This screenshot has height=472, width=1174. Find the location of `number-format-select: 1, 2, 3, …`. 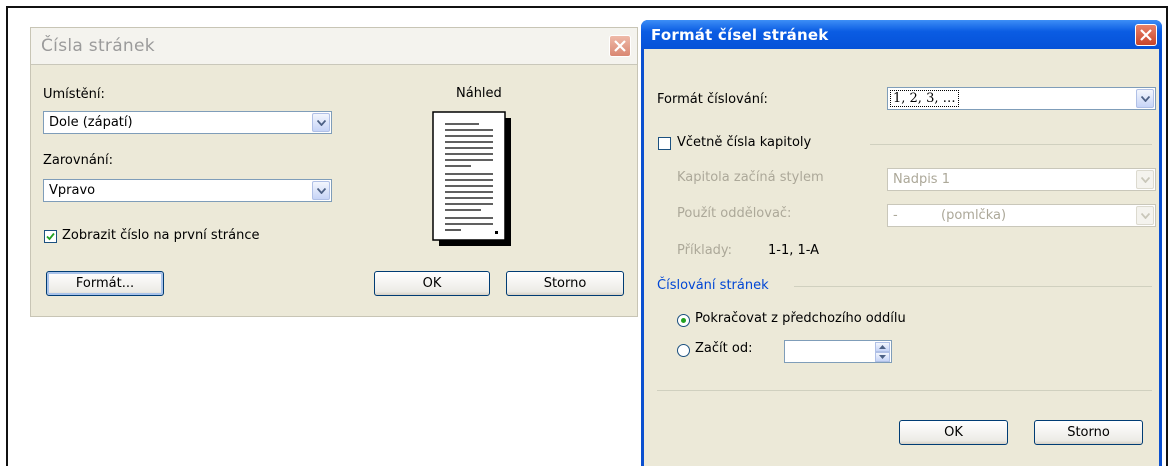

number-format-select: 1, 2, 3, … is located at coordinates (1021, 98).